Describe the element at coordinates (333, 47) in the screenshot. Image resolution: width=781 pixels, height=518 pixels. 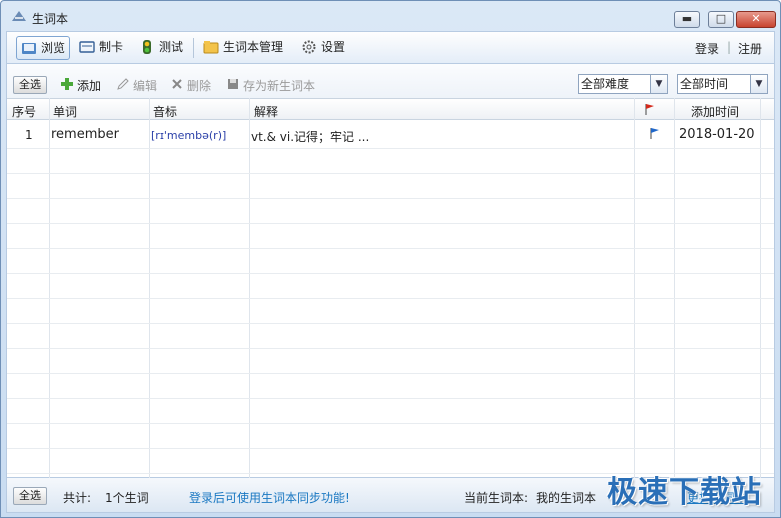
I see `nav-settings-label: 设置` at that location.